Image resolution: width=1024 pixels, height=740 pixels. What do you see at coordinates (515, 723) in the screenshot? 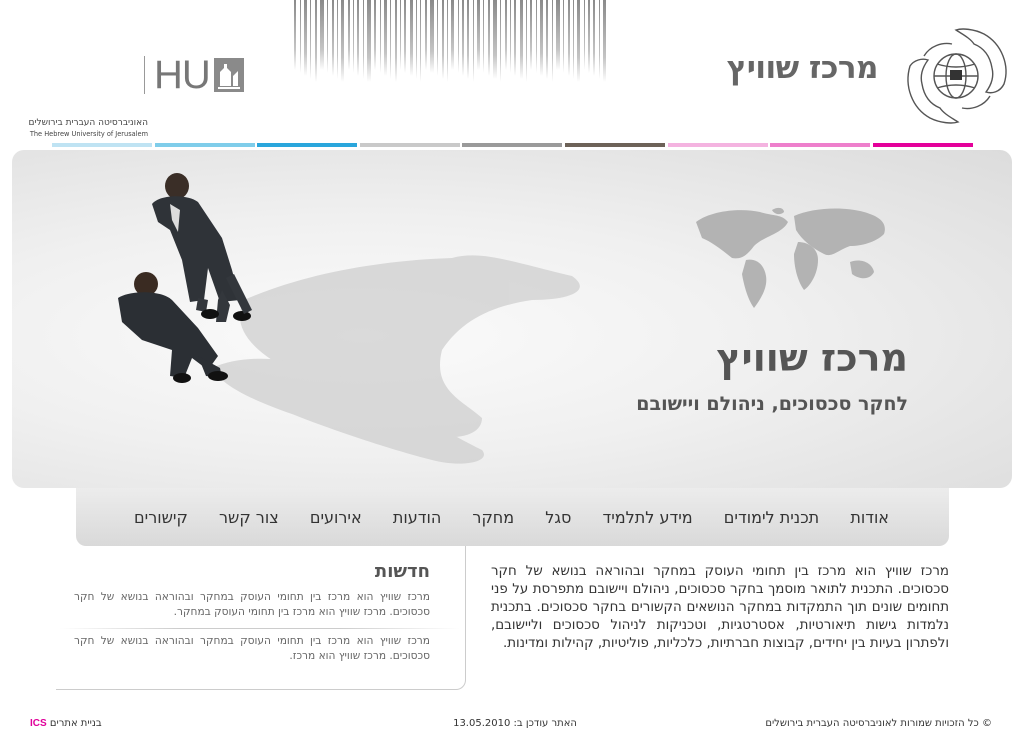
I see `last-updated-text: האתר עודכן ב: 13.05.2010` at bounding box center [515, 723].